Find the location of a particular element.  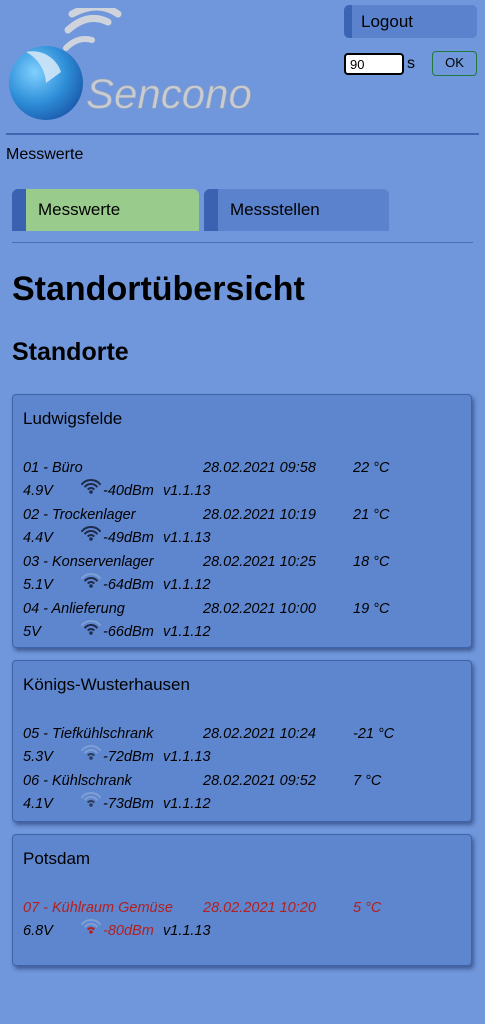

sensor-row: 02 - Trockenlager 28.02.2021 10:19 21 °C is located at coordinates (243, 515).